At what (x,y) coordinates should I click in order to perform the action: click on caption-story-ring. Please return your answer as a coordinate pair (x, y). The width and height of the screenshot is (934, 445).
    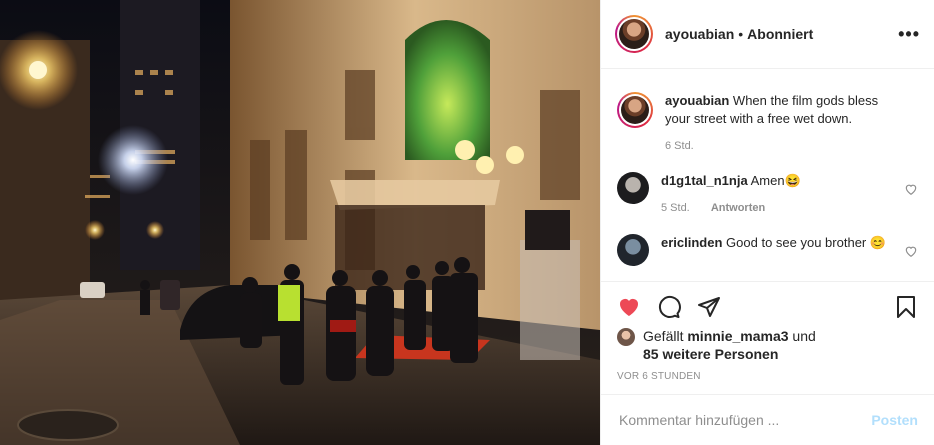
    Looking at the image, I should click on (635, 110).